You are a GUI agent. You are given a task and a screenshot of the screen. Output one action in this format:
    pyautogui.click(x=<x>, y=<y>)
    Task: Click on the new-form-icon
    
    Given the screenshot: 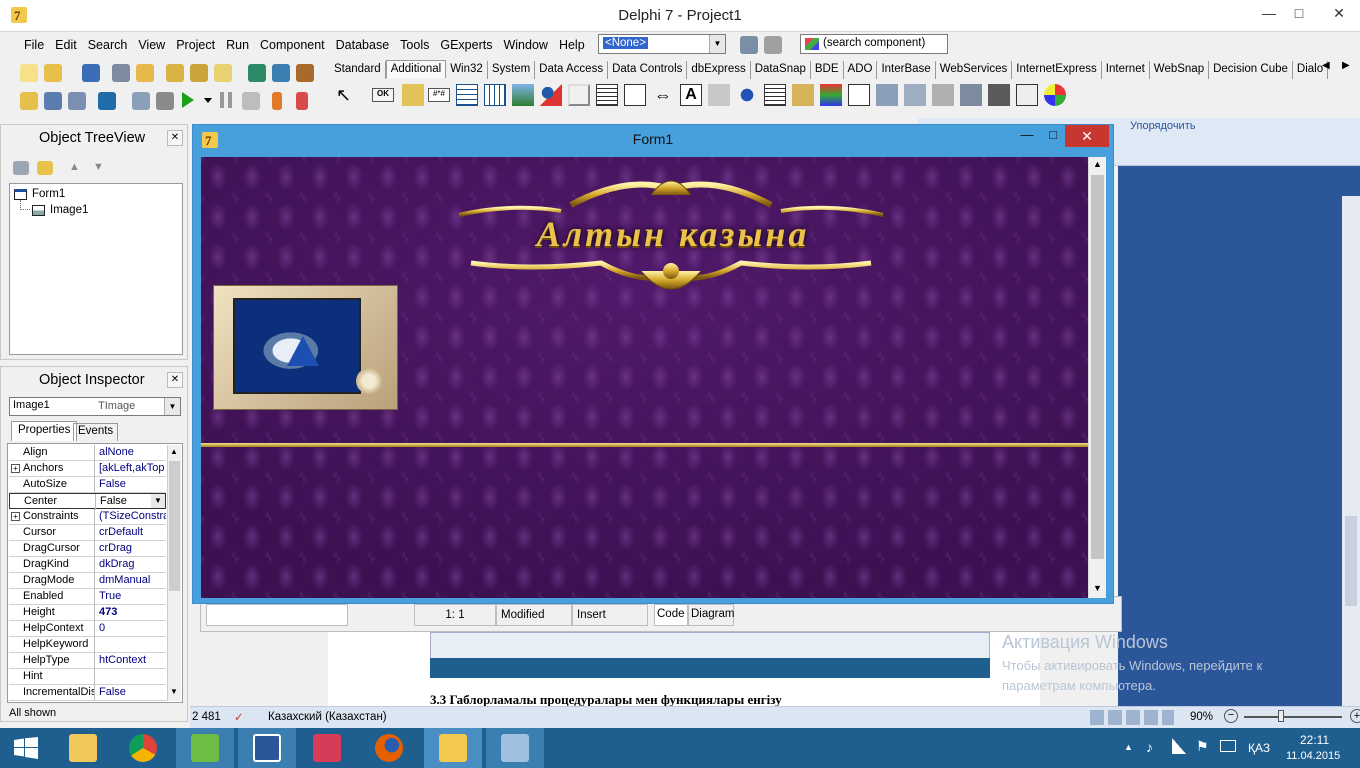 What is the action you would take?
    pyautogui.click(x=107, y=101)
    